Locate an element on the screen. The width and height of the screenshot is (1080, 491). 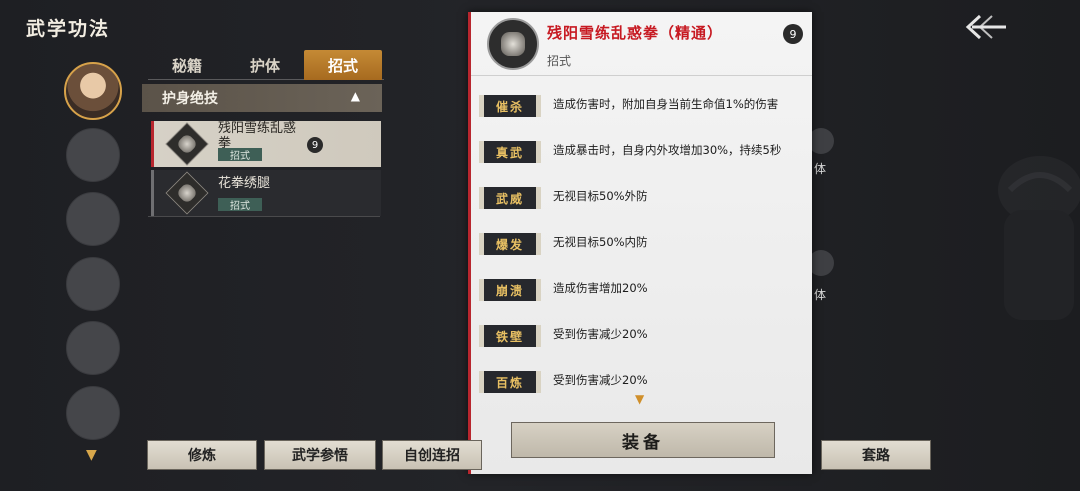
trait-row: 爆发 无视目标50%内防 is located at coordinates (644, 245).